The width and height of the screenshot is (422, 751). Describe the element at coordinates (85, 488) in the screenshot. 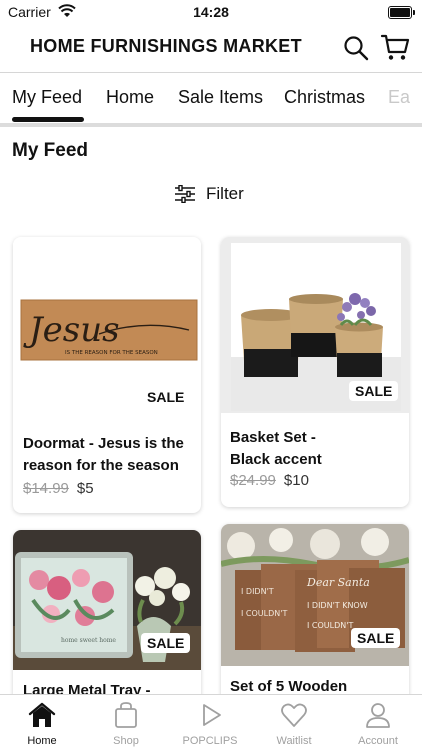

I see `sale-price: $5` at that location.